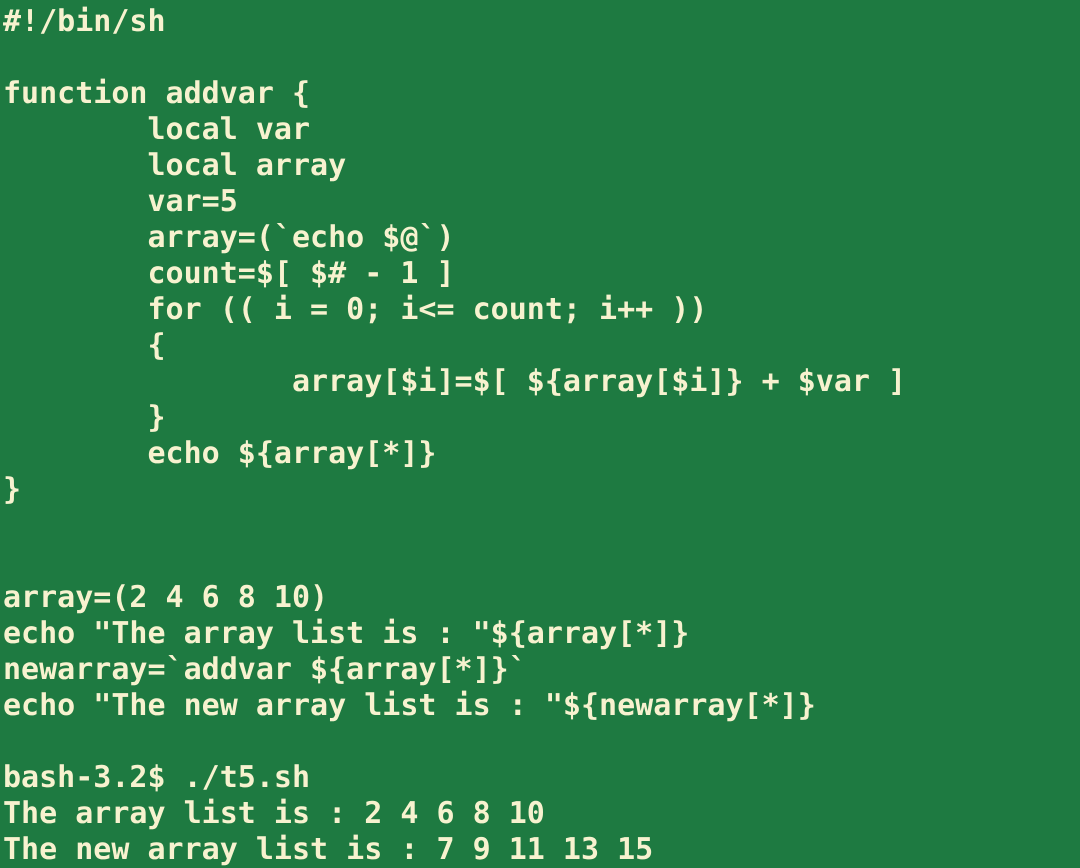  I want to click on code-line: count=$[ $# - 1 ], so click(229, 273).